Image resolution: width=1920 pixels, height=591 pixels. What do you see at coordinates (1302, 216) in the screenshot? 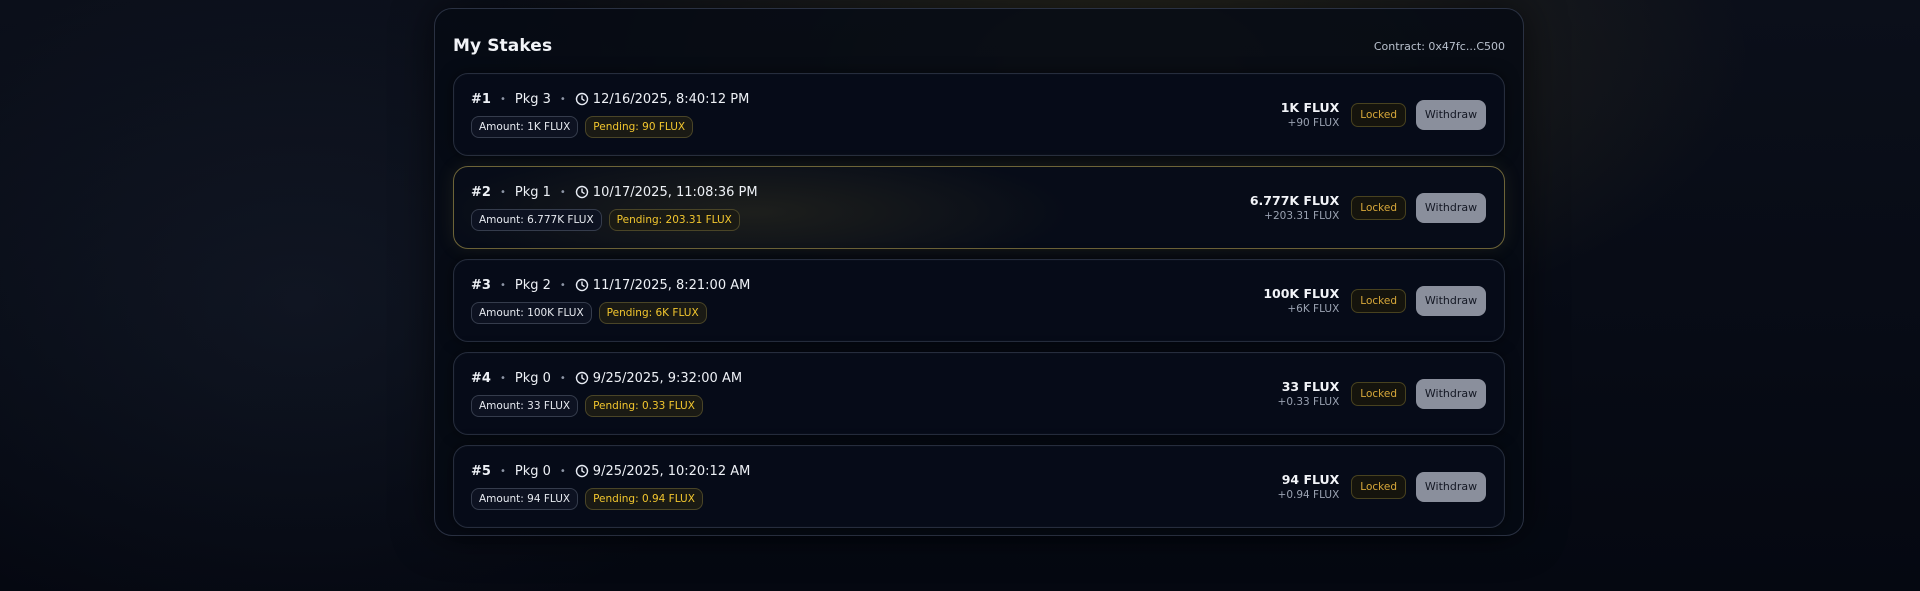
I see `stake-reward: +203.31 FLUX` at bounding box center [1302, 216].